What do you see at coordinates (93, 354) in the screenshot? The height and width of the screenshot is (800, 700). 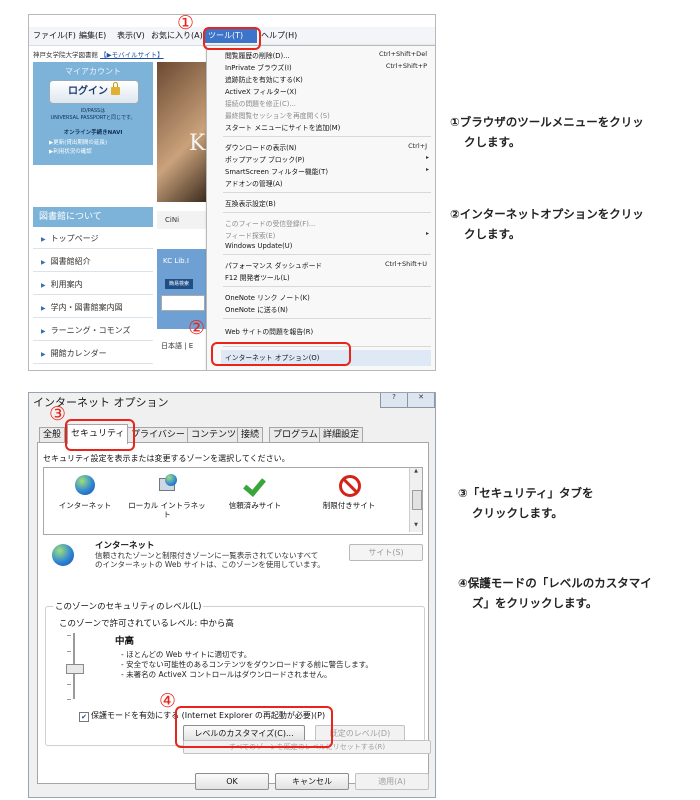 I see `sidebar-item-calendar: ▶ 開館カレンダー` at bounding box center [93, 354].